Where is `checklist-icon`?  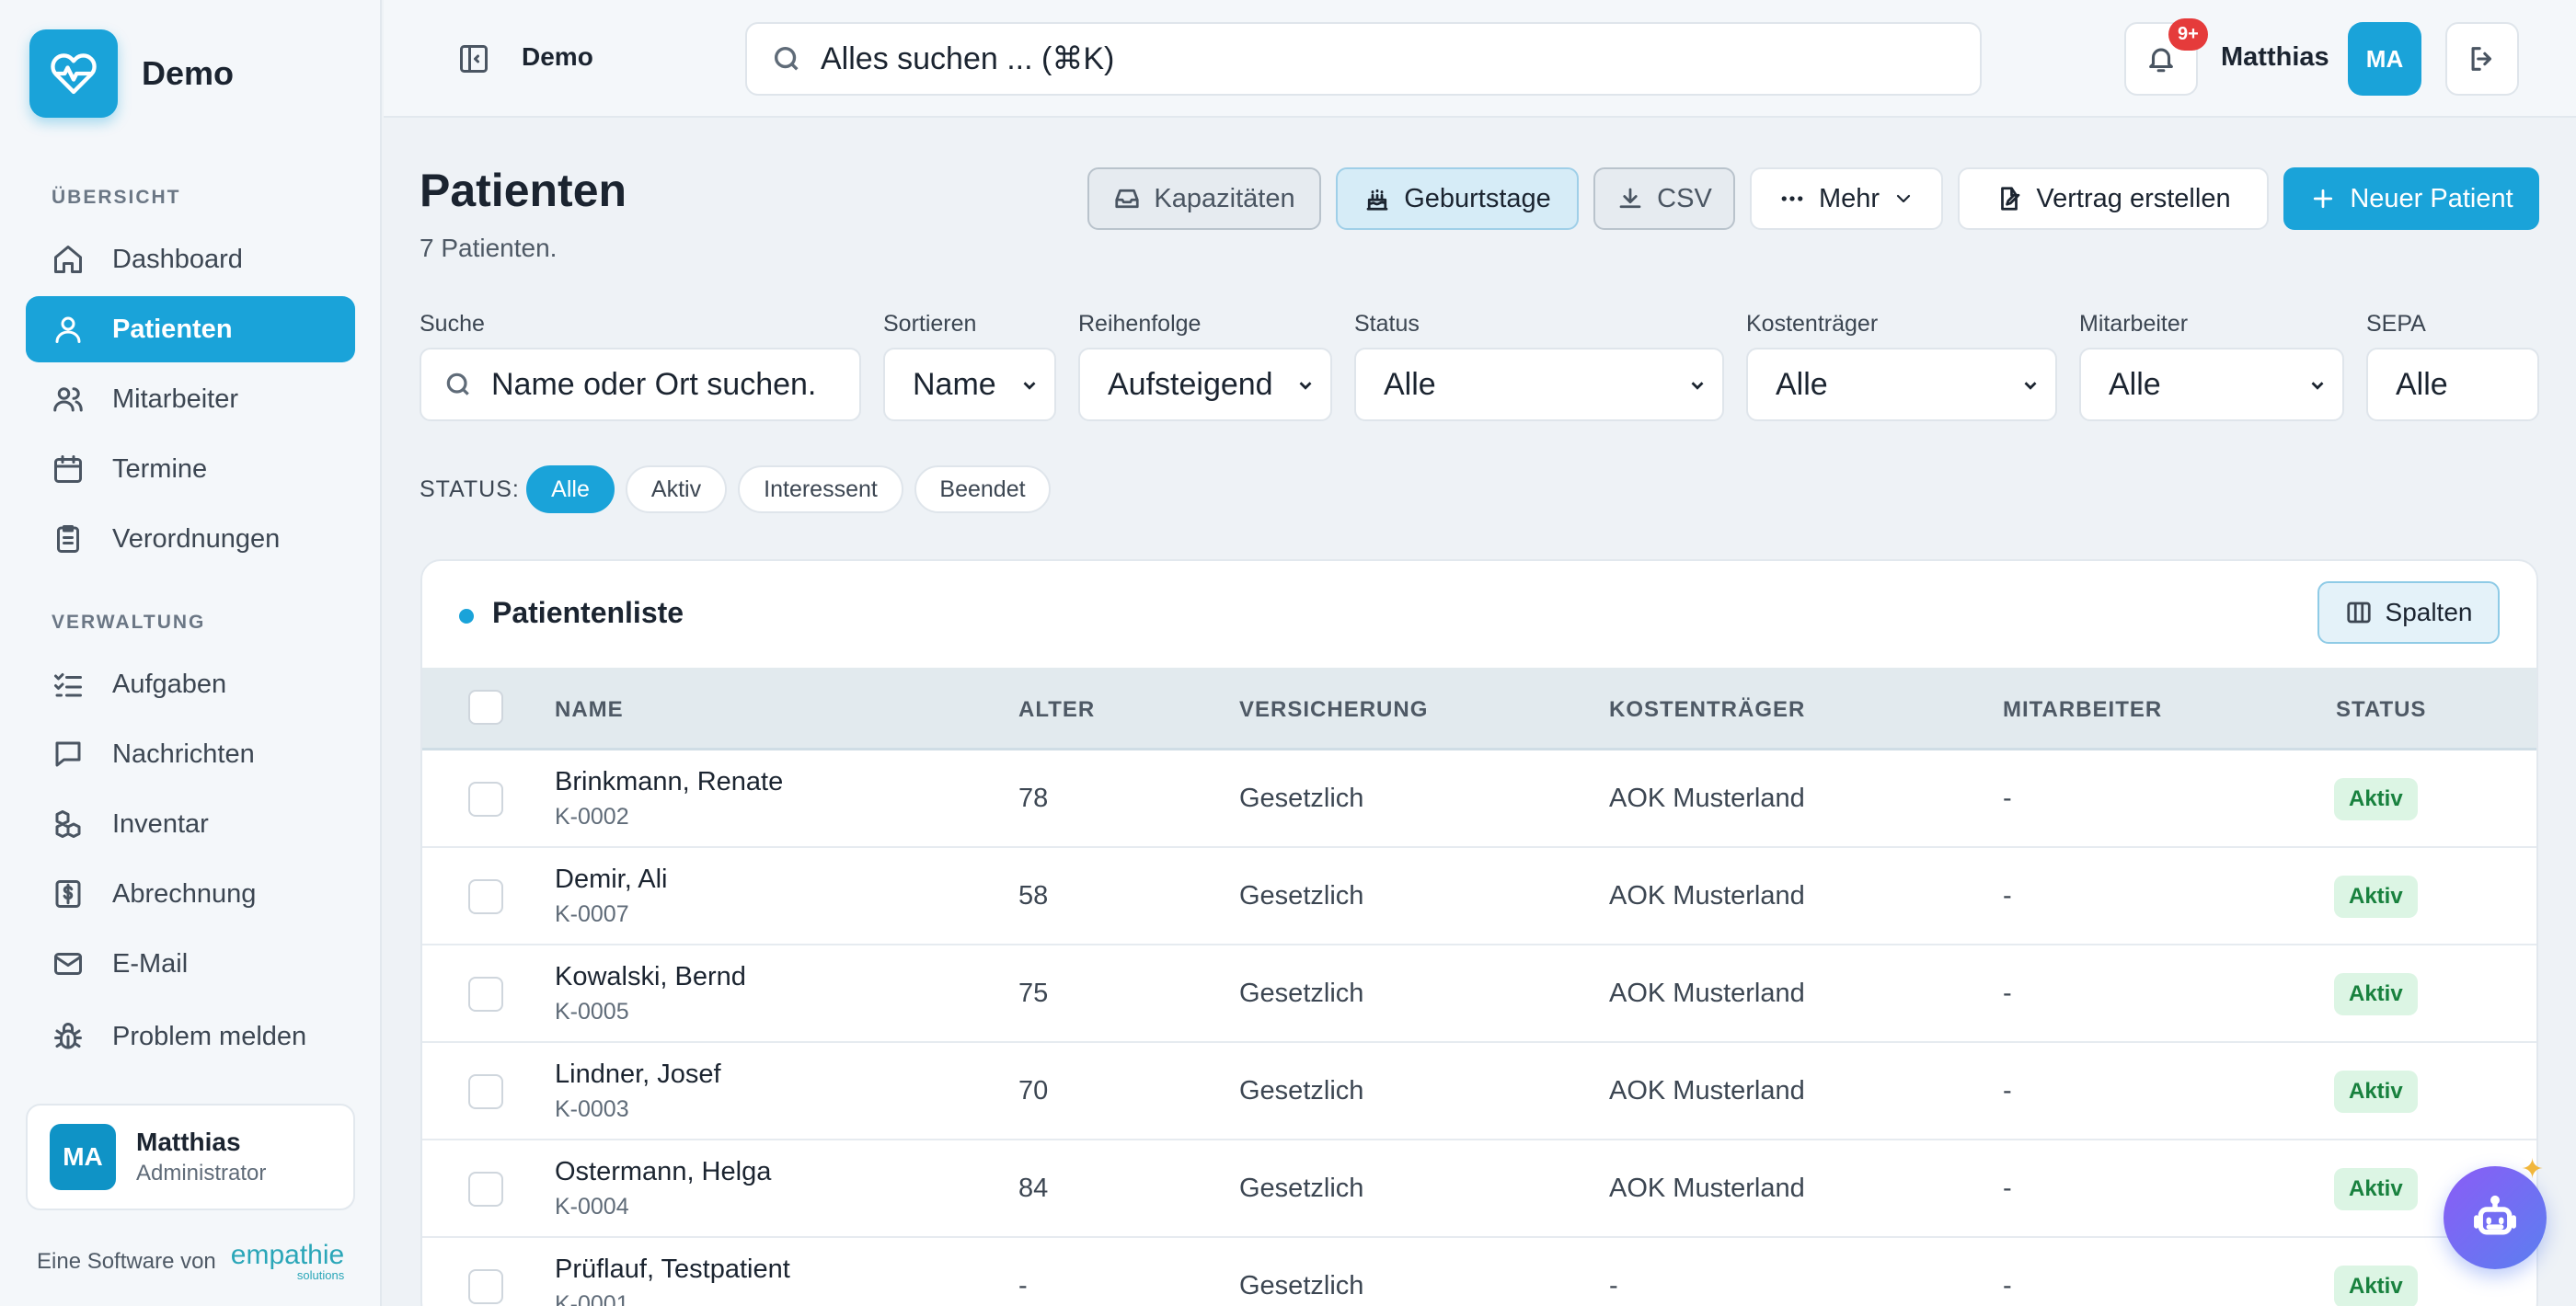 checklist-icon is located at coordinates (68, 685).